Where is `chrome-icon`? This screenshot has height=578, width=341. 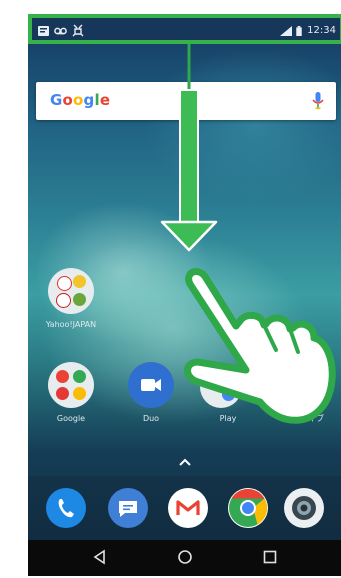
chrome-icon is located at coordinates (248, 507).